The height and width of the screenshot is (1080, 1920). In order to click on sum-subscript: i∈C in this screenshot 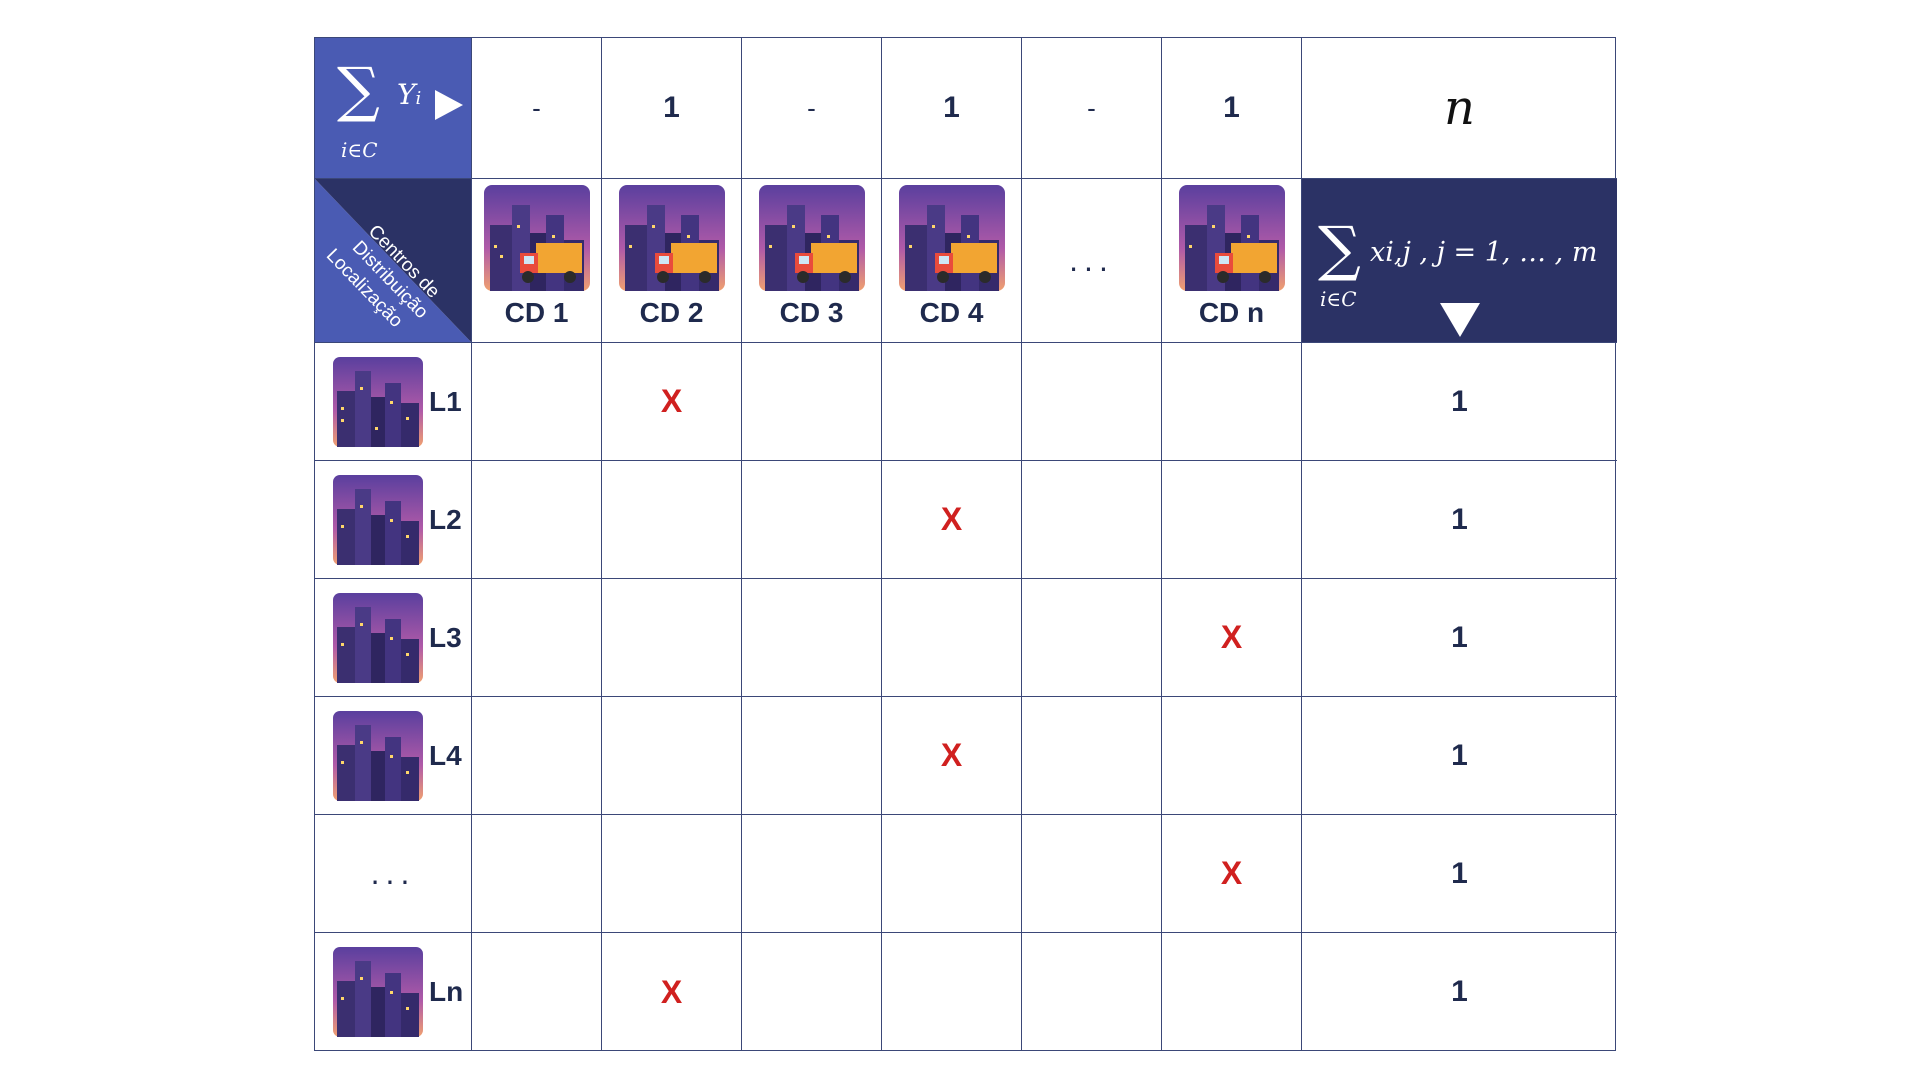, I will do `click(359, 150)`.